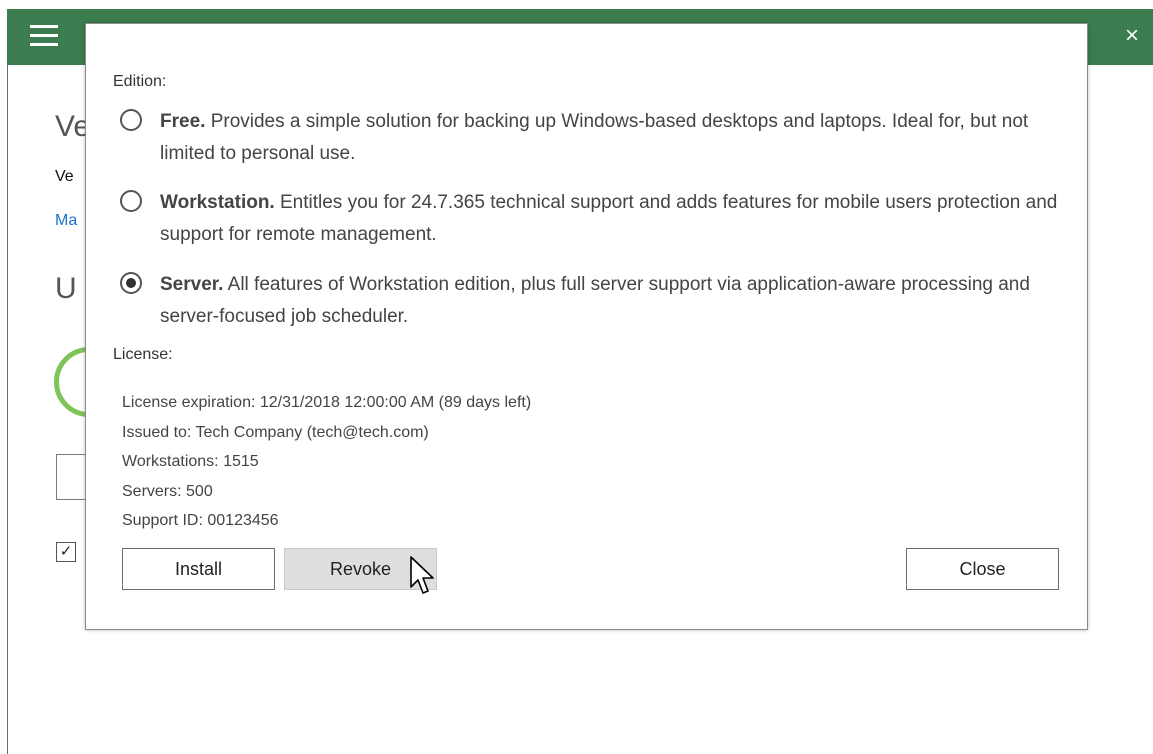 The image size is (1153, 754). What do you see at coordinates (183, 121) in the screenshot?
I see `edition-free-name: Free.` at bounding box center [183, 121].